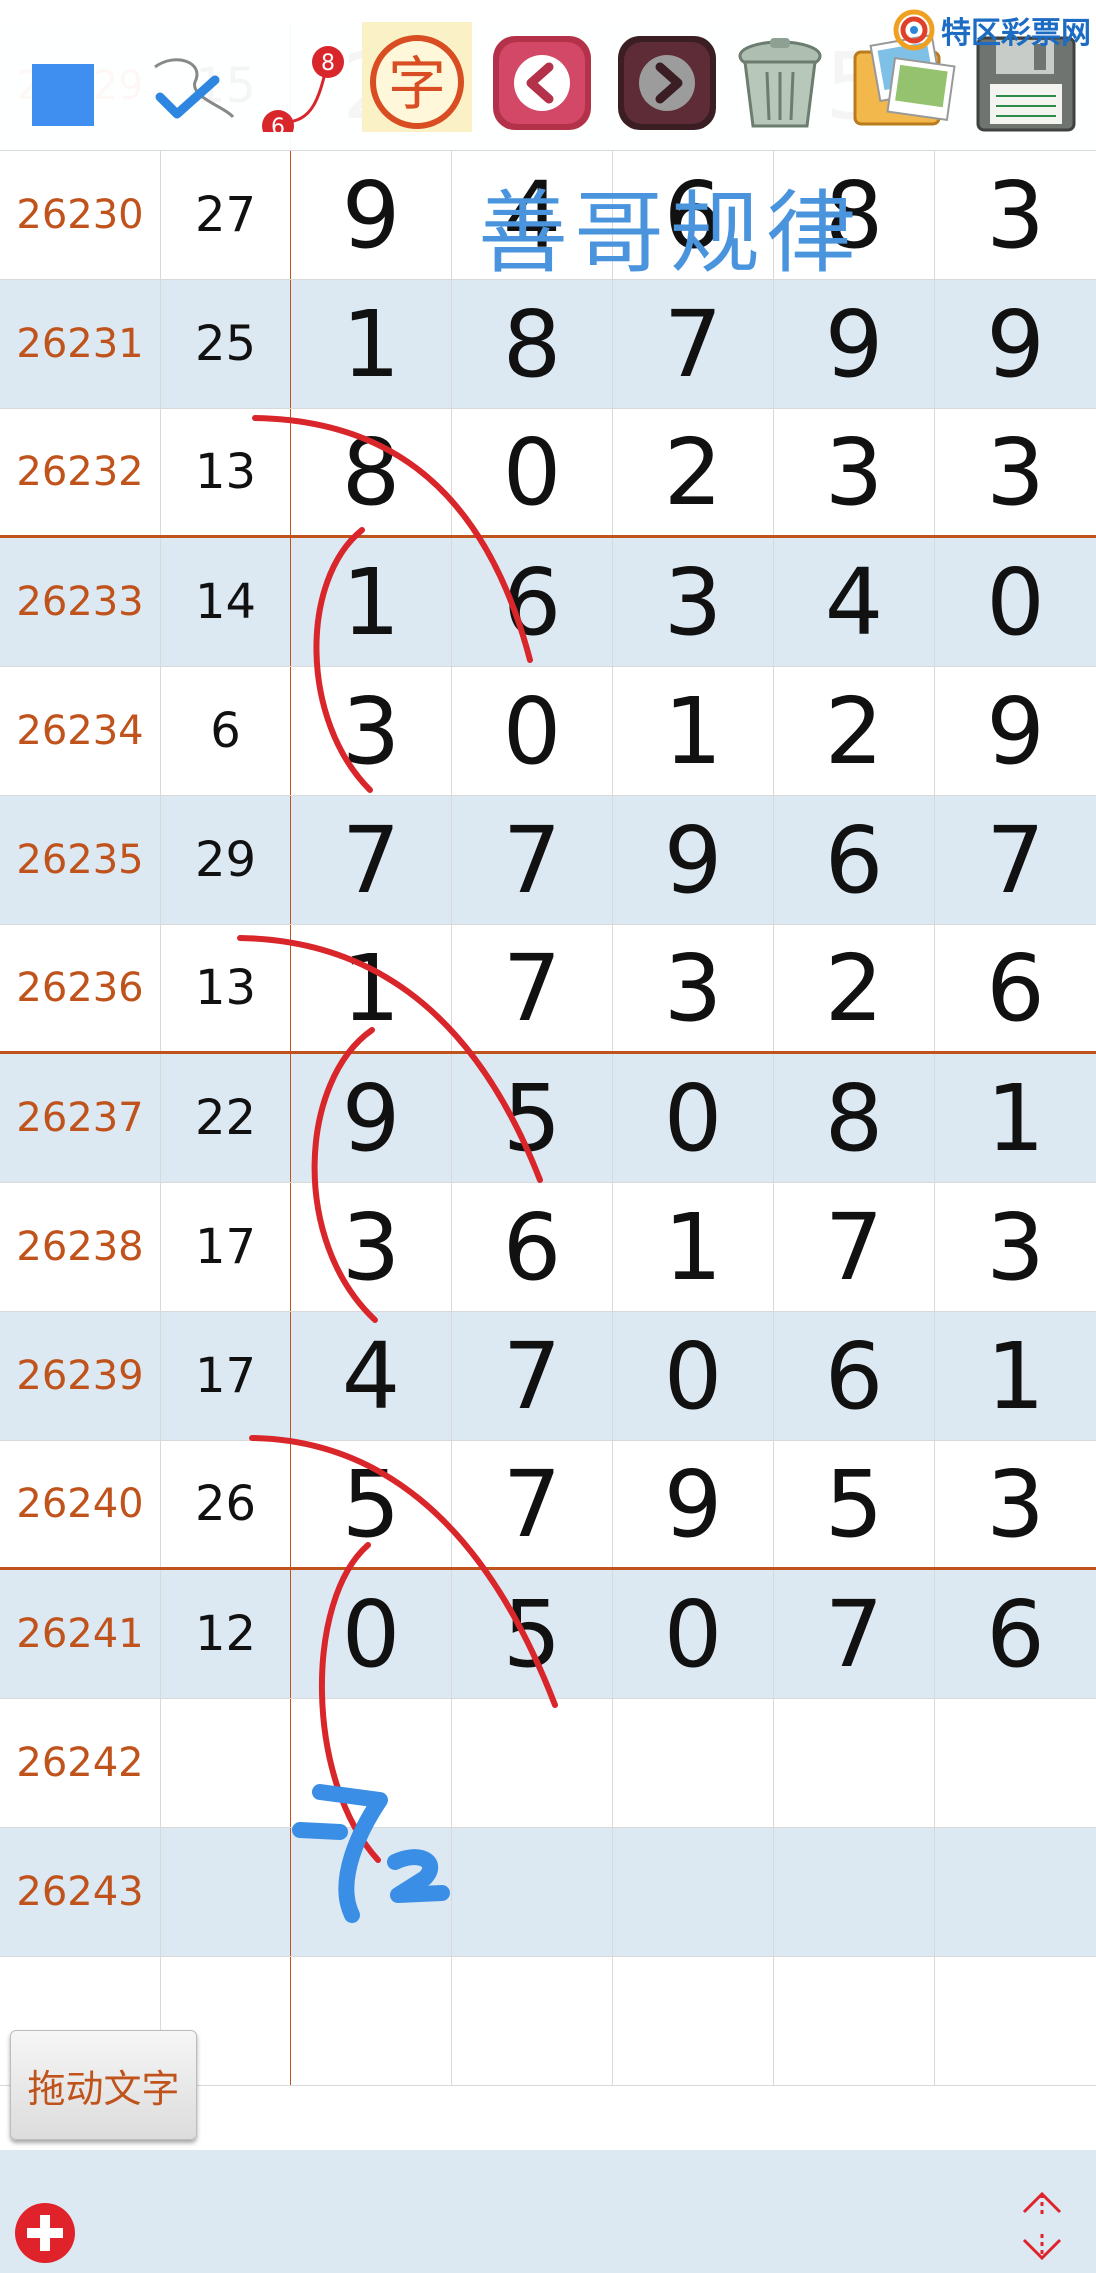  I want to click on curve-tool-button: 6 8, so click(305, 82).